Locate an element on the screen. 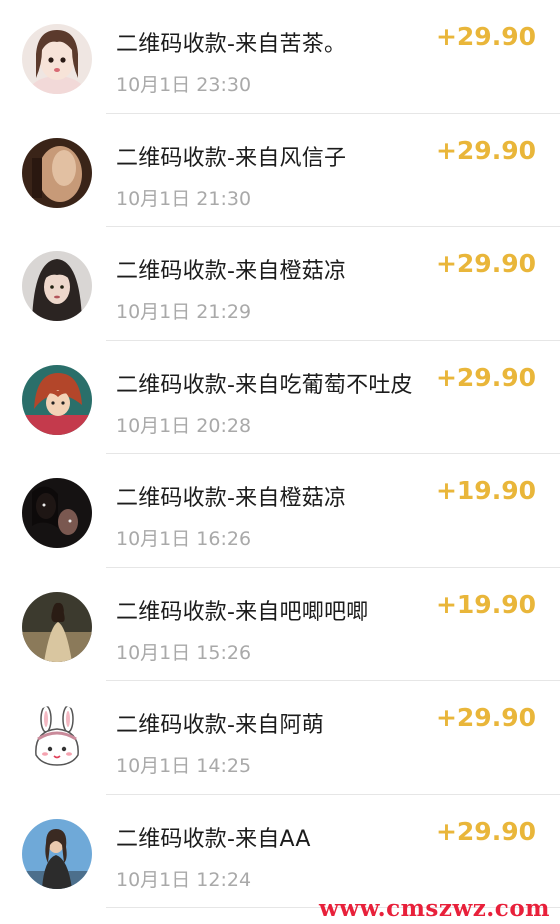 The image size is (560, 924). transaction-title: 二维码收款-来自苦茶。 is located at coordinates (231, 44).